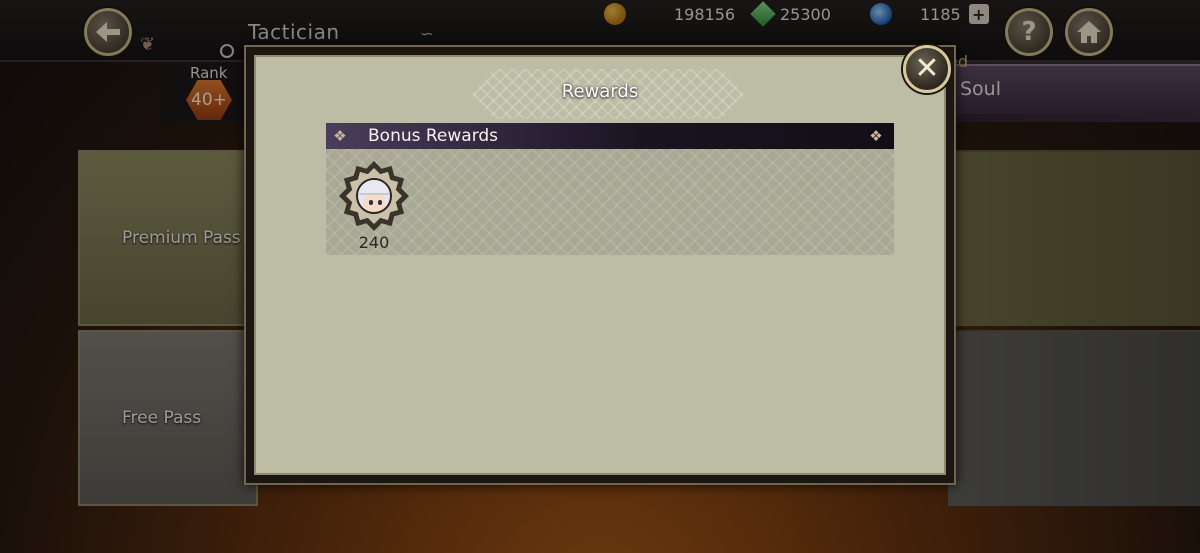 This screenshot has width=1200, height=553. I want to click on bonus-rewards-title: Bonus Rewards, so click(433, 136).